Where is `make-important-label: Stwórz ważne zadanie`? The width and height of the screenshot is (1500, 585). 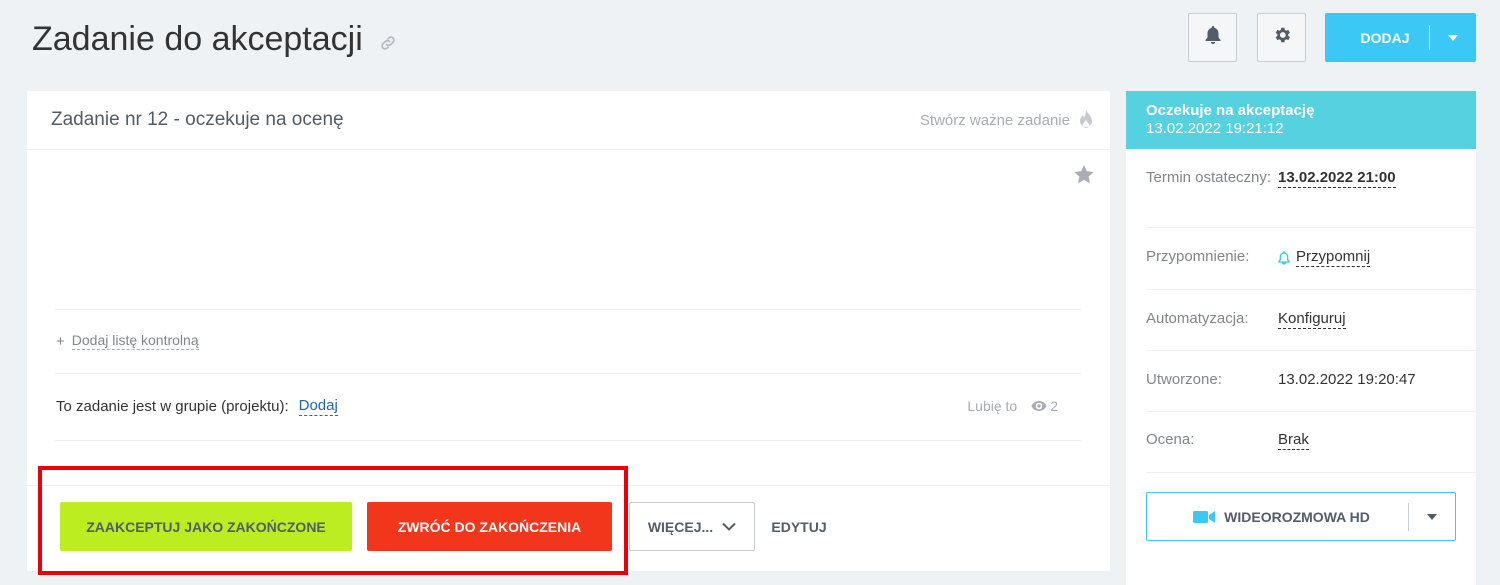 make-important-label: Stwórz ważne zadanie is located at coordinates (994, 120).